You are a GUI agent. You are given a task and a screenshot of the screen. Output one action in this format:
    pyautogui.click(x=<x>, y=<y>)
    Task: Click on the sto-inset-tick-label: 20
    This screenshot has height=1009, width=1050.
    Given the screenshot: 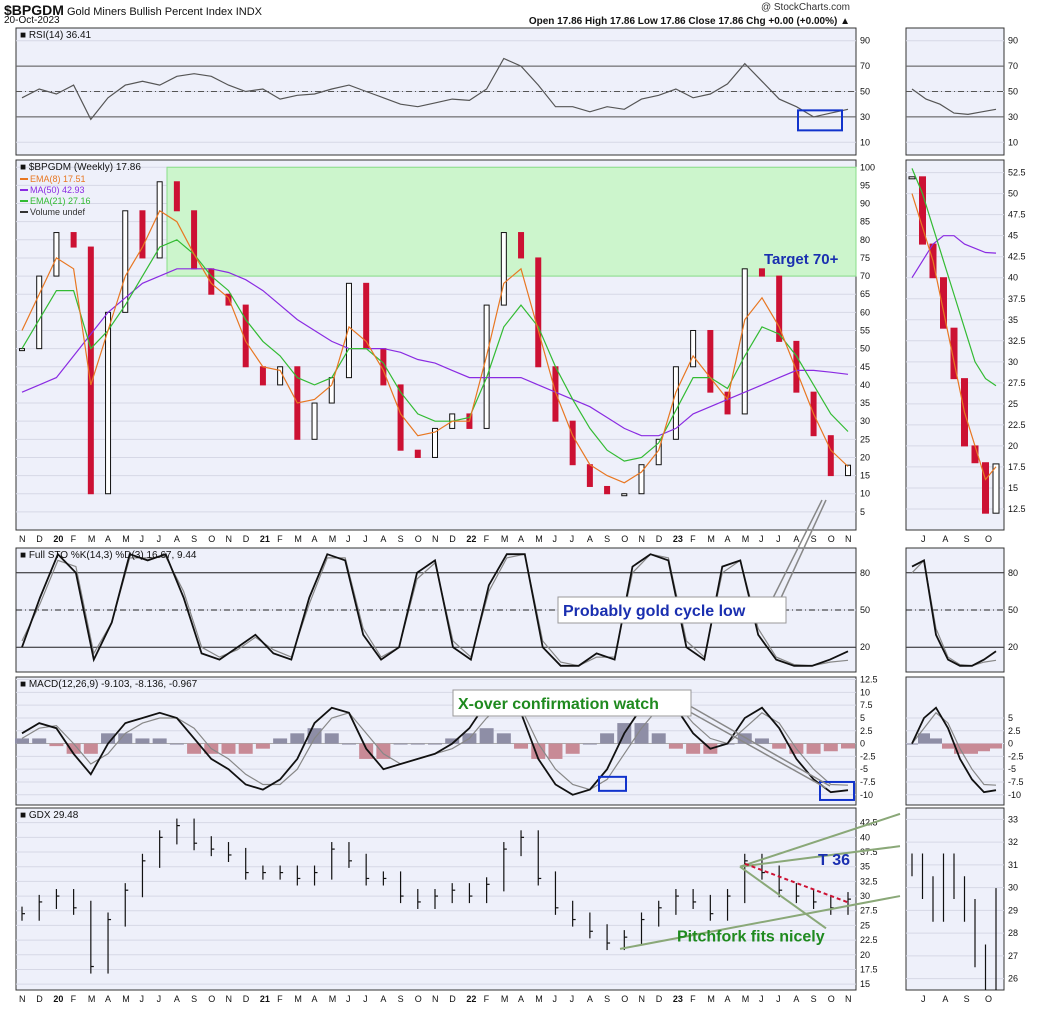 What is the action you would take?
    pyautogui.click(x=1013, y=647)
    